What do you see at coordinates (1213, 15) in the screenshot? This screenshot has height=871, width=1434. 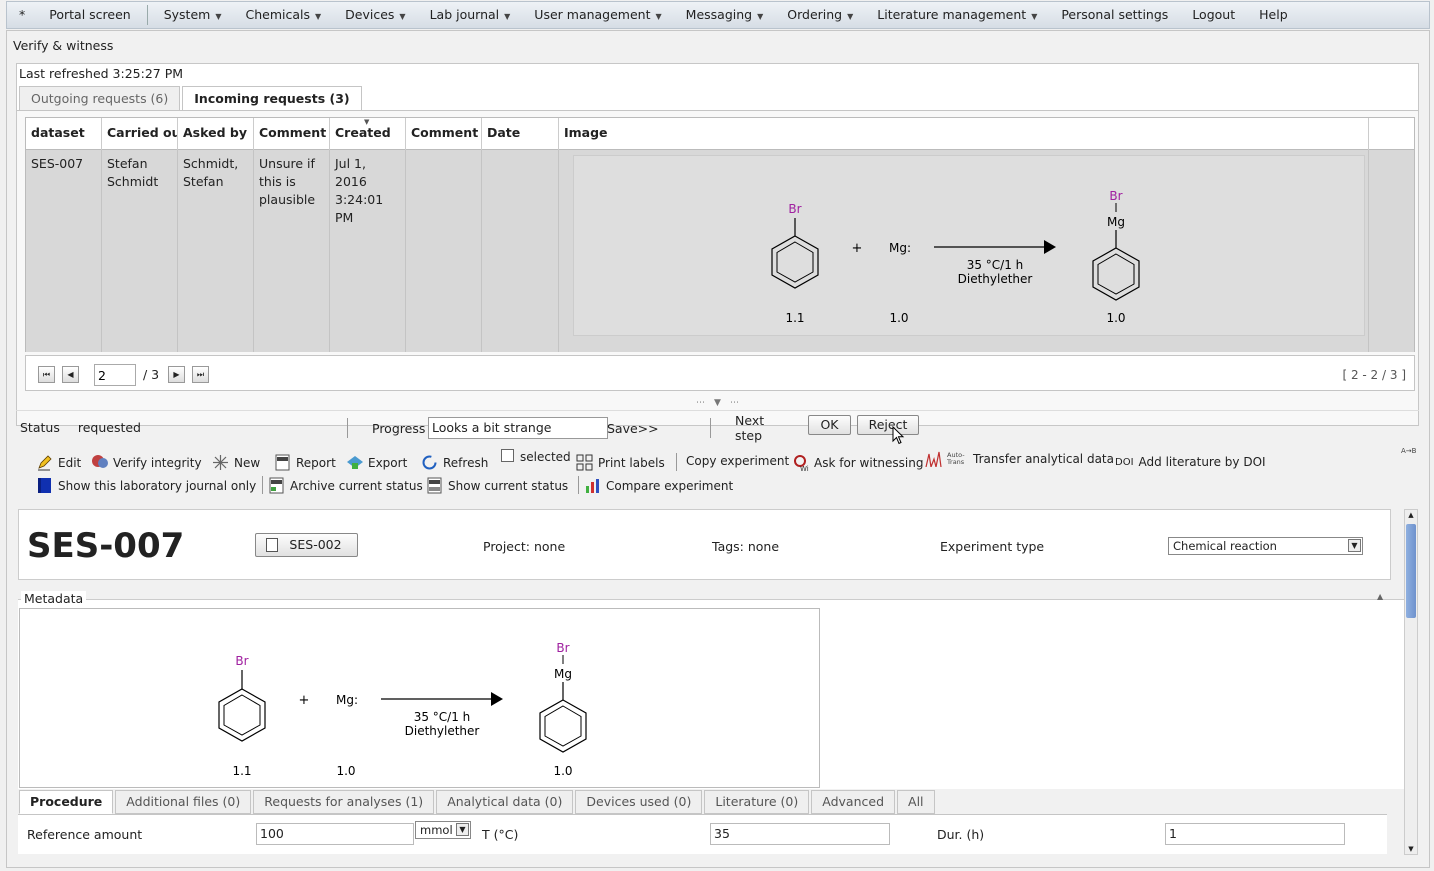 I see `menu-logout: Logout` at bounding box center [1213, 15].